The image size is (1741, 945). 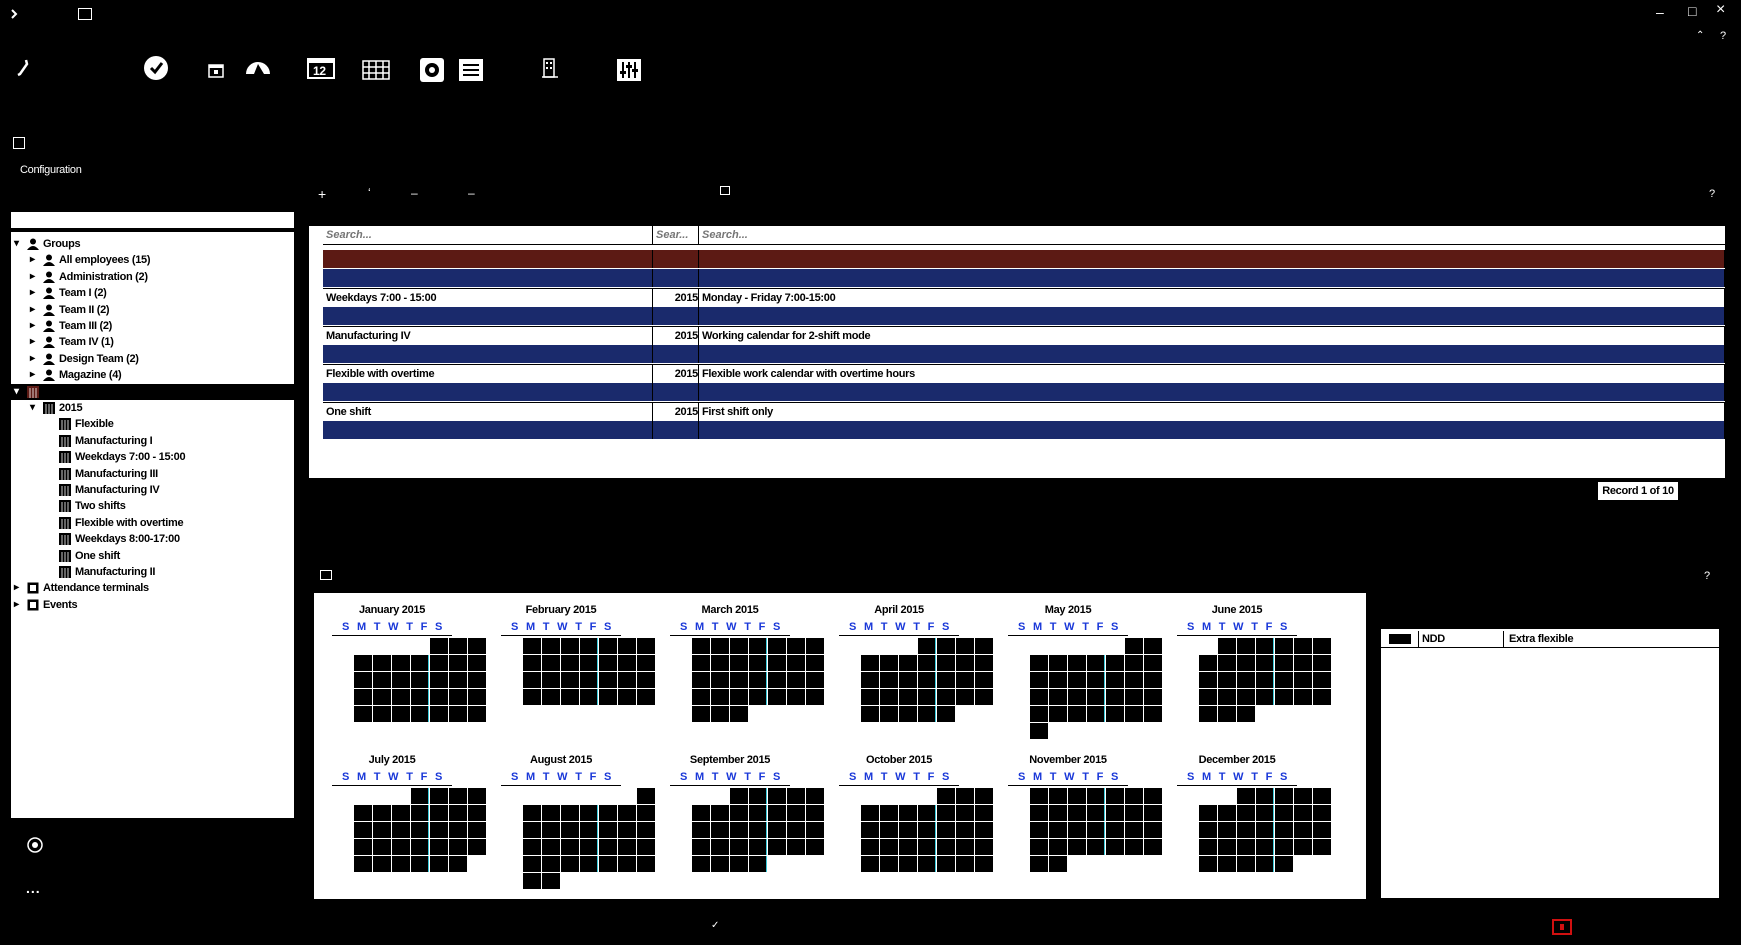 What do you see at coordinates (152, 490) in the screenshot?
I see `tree-item: Manufacturing IV` at bounding box center [152, 490].